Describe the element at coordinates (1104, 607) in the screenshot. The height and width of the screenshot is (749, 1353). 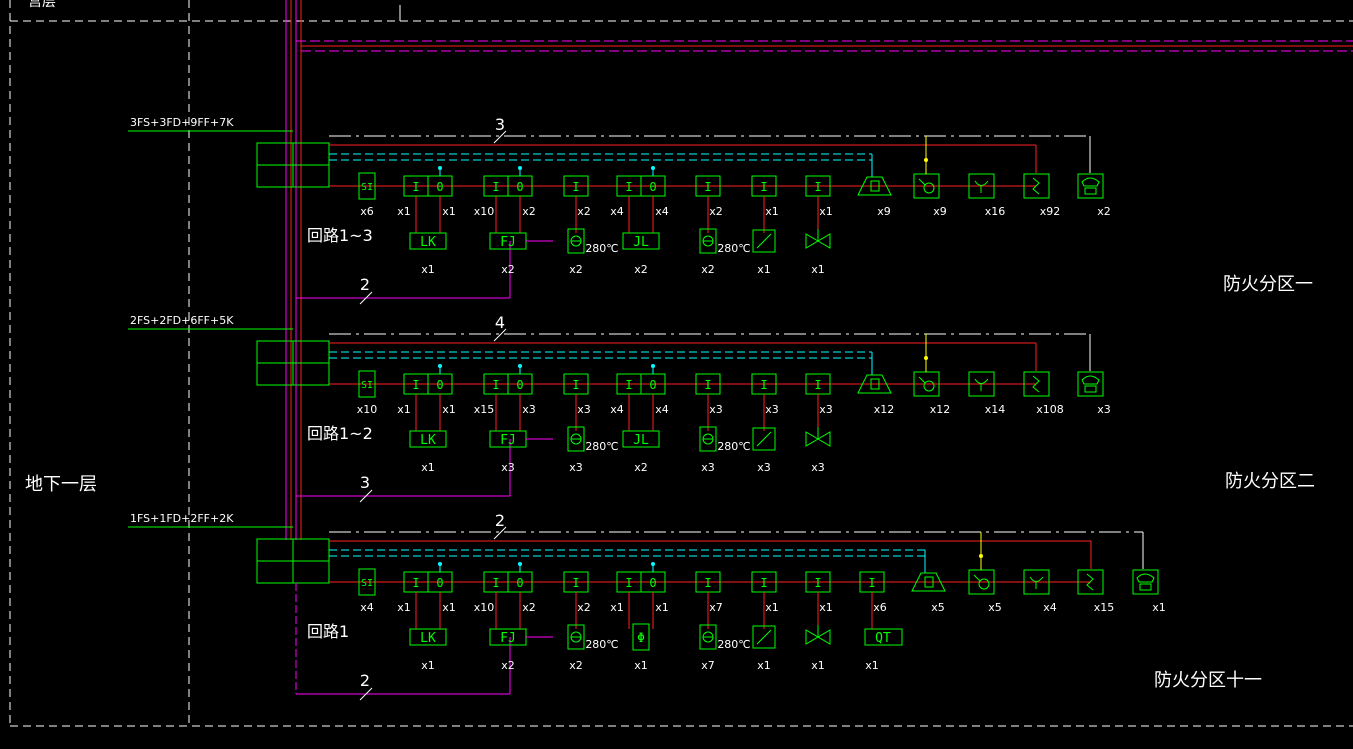
I see `device-qty: x15` at that location.